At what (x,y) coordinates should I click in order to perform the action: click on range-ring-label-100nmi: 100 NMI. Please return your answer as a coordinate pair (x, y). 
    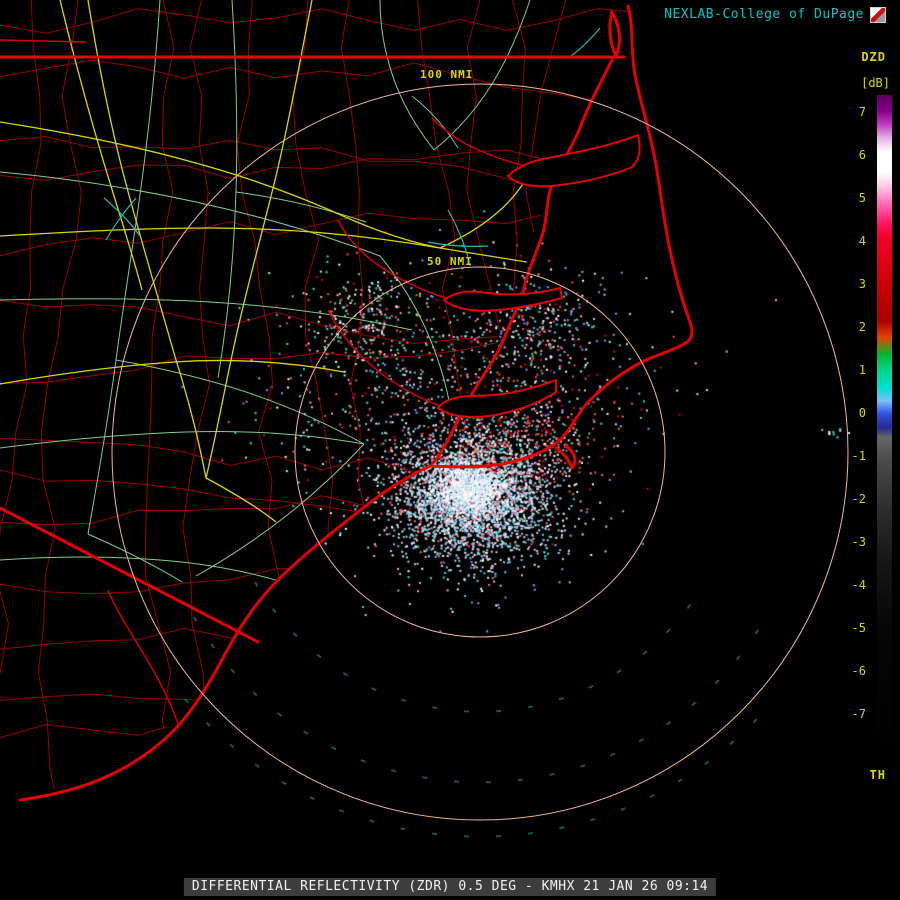
    Looking at the image, I should click on (447, 74).